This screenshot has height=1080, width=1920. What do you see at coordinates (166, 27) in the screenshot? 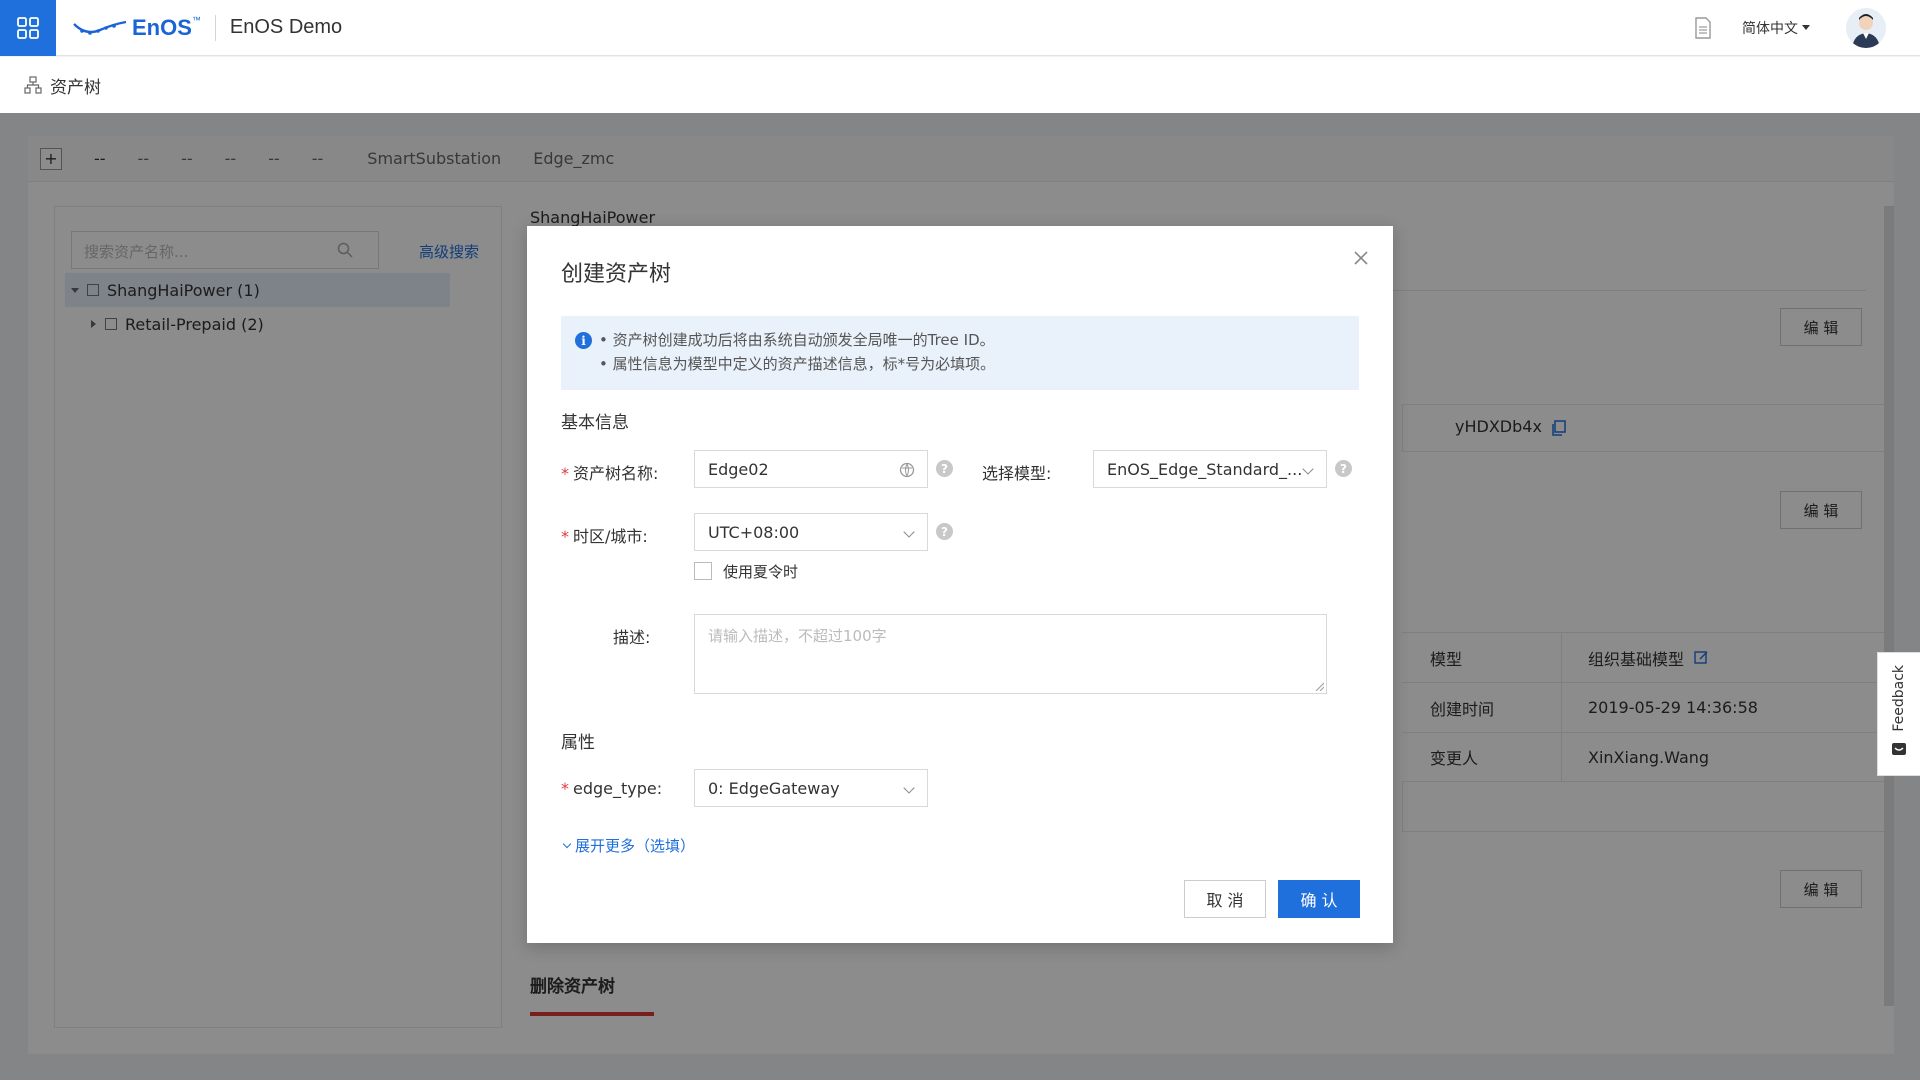
I see `logo-text: EnOS™` at bounding box center [166, 27].